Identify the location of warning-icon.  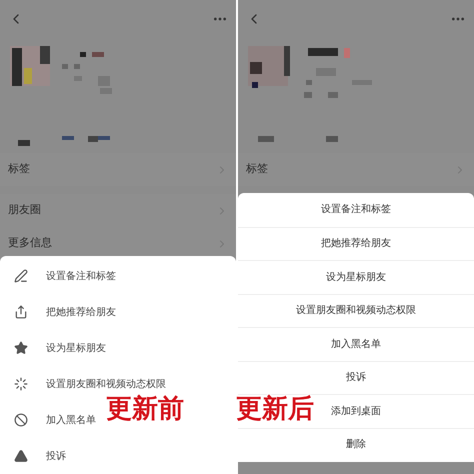
(21, 456).